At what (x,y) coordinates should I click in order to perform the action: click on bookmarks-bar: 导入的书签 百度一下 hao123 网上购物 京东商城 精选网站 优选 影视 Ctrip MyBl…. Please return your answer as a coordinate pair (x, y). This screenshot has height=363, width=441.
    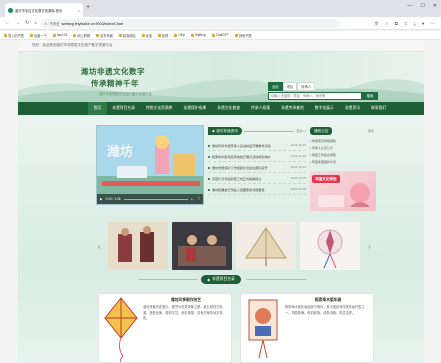
    Looking at the image, I should click on (220, 35).